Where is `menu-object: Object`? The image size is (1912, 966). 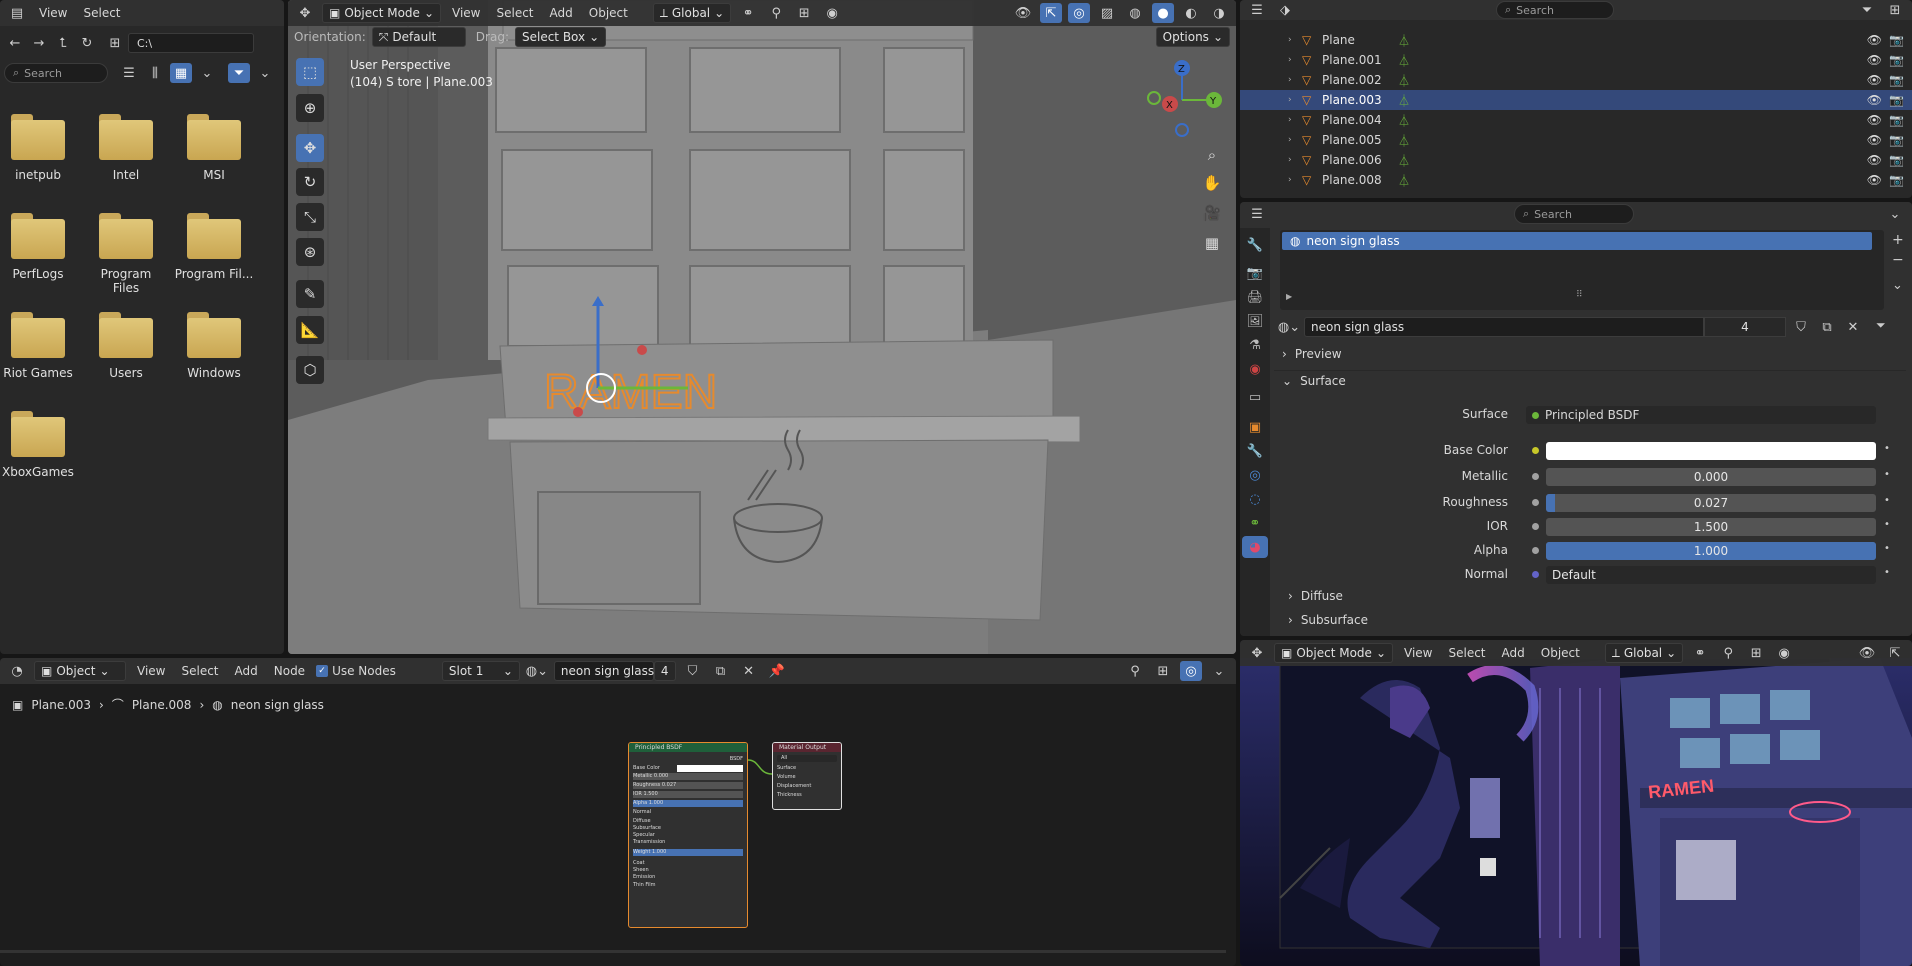 menu-object: Object is located at coordinates (608, 13).